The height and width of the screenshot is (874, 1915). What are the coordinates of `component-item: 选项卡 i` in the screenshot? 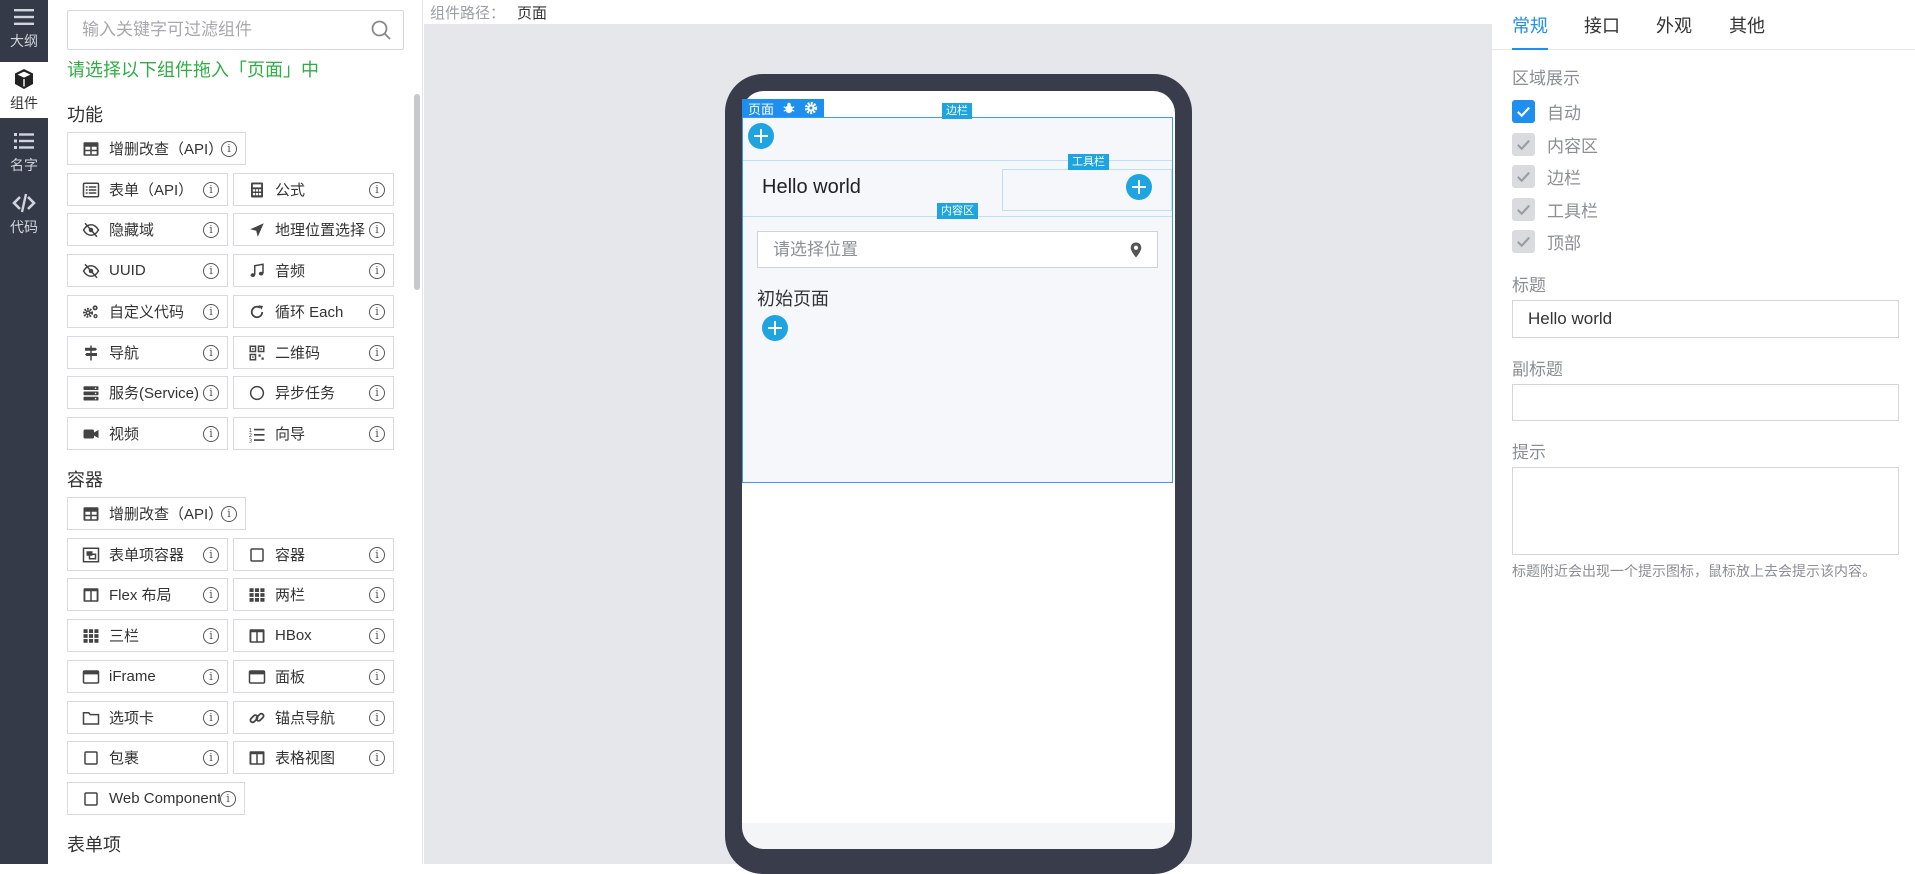 It's located at (147, 717).